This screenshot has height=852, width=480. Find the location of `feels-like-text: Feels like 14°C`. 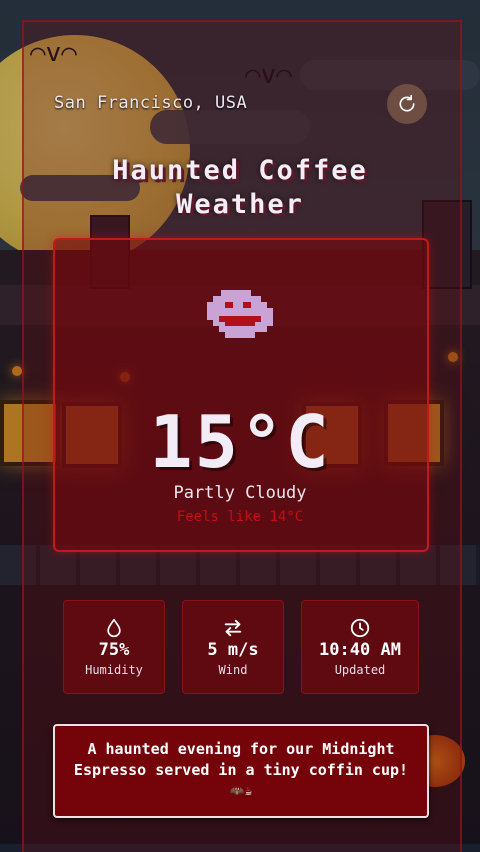

feels-like-text: Feels like 14°C is located at coordinates (240, 517).